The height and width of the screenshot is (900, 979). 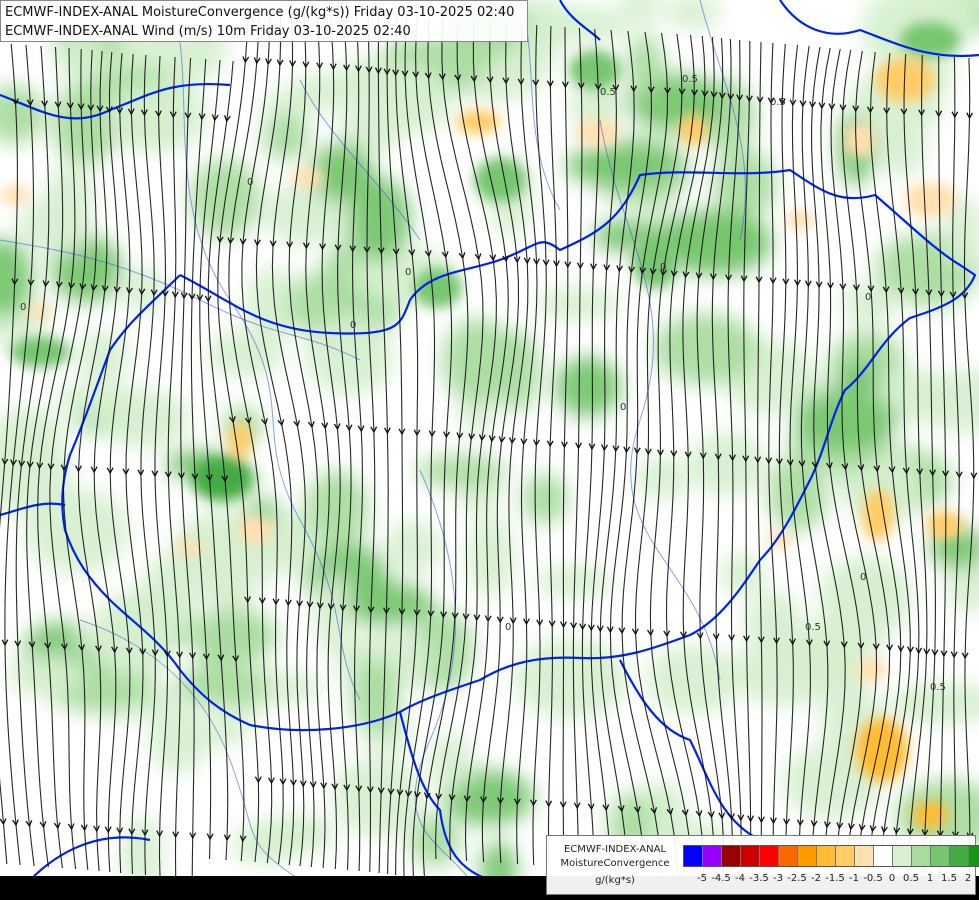 I want to click on legend-tick-label: -5, so click(x=702, y=878).